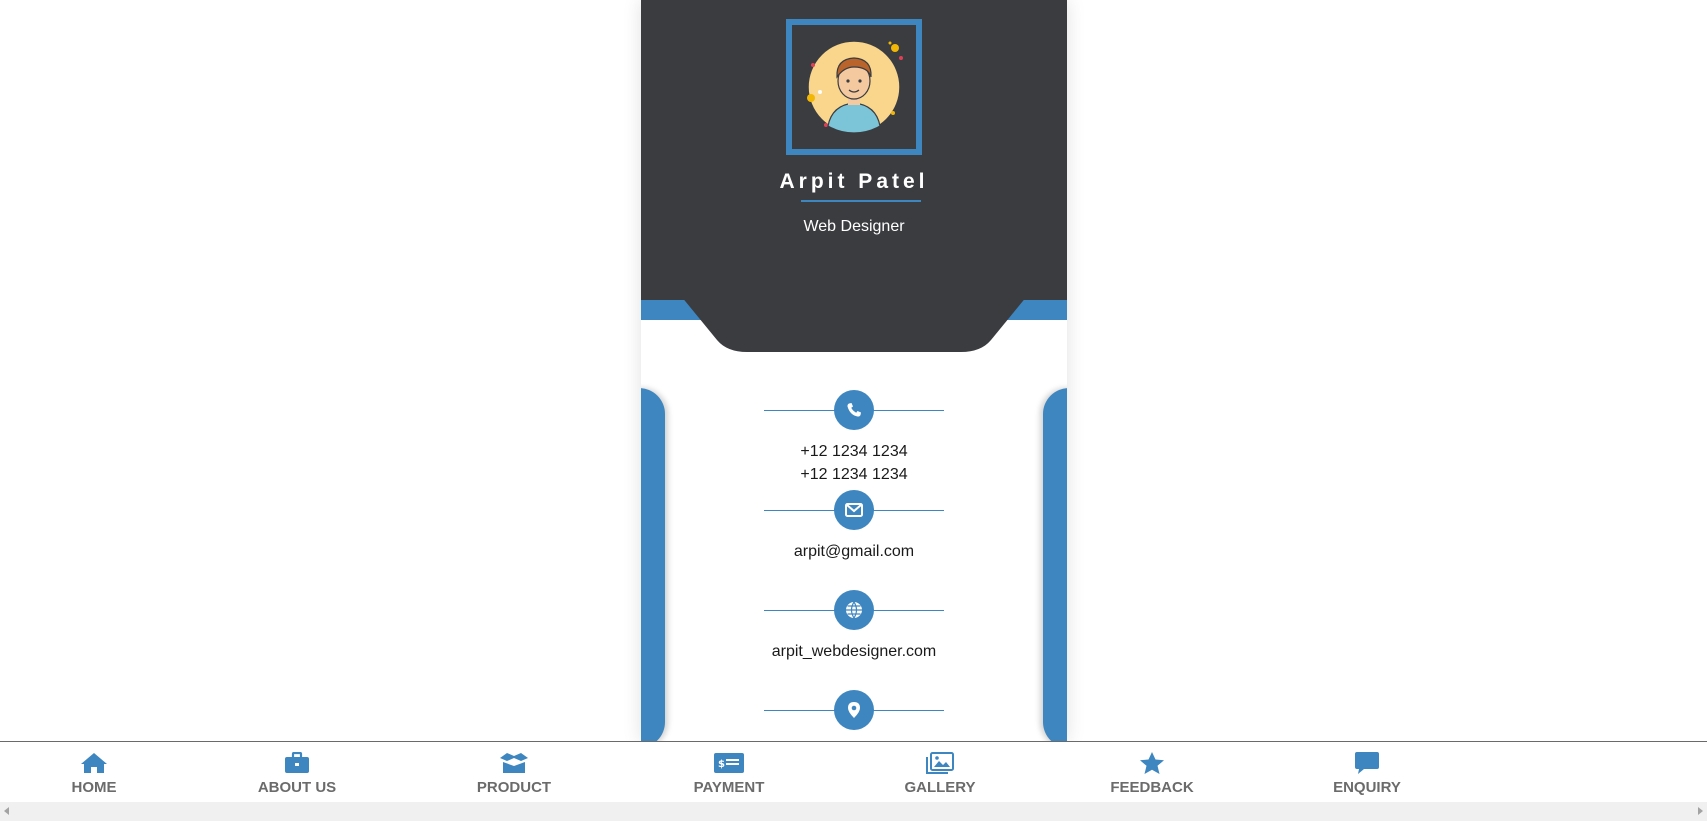 Image resolution: width=1707 pixels, height=821 pixels. What do you see at coordinates (297, 787) in the screenshot?
I see `nav-about-us-label: ABOUT US` at bounding box center [297, 787].